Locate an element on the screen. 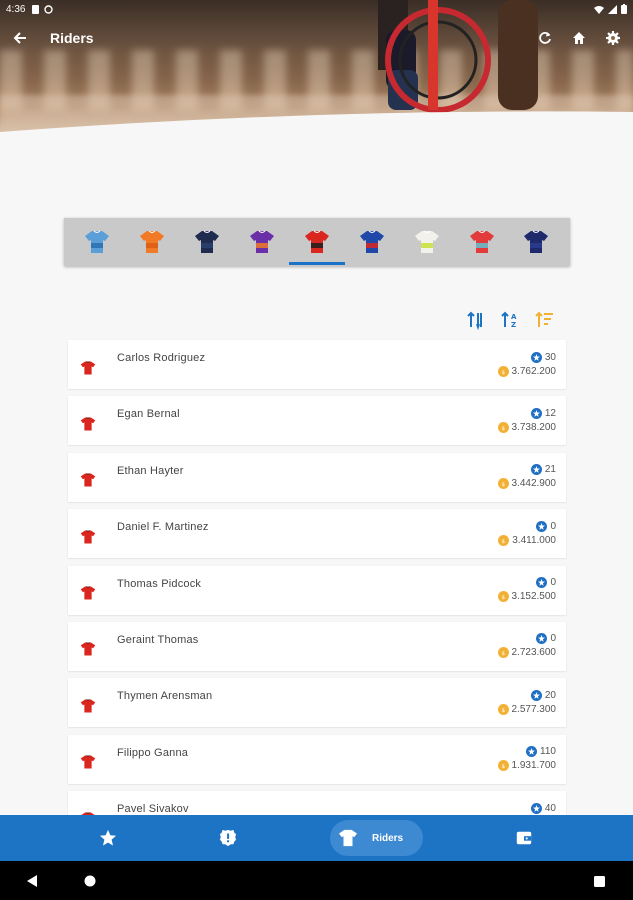 Image resolution: width=633 pixels, height=900 pixels. nav-riders-tab: Riders is located at coordinates (376, 838).